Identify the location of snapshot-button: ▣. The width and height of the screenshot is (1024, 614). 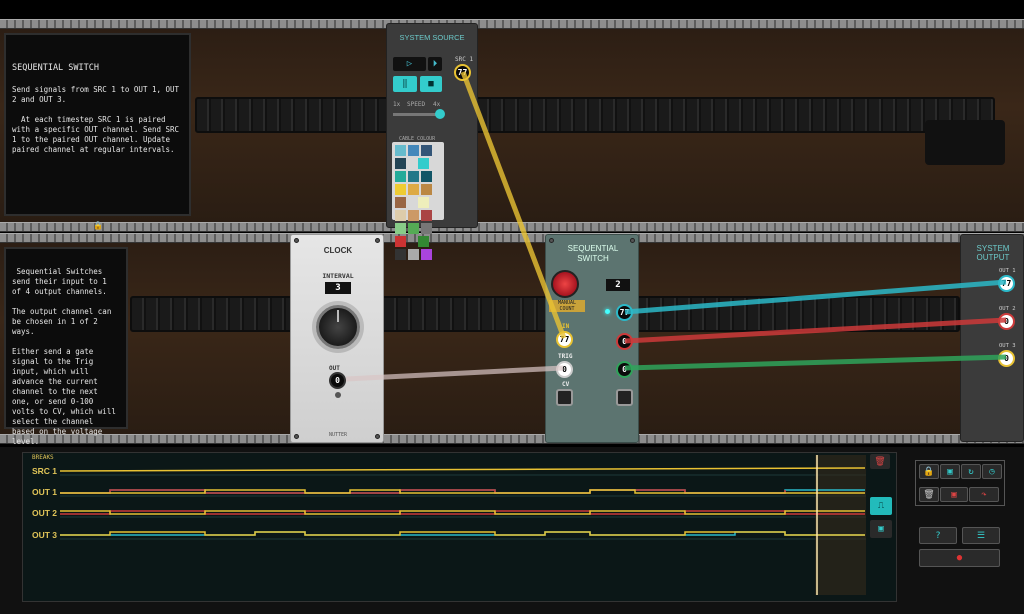
(881, 529).